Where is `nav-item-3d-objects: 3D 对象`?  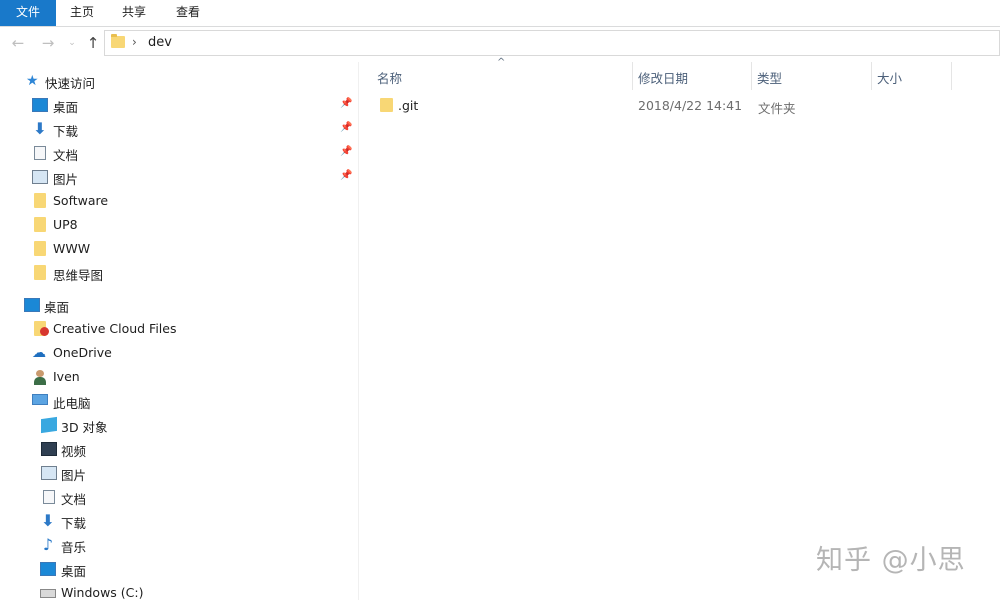
nav-item-3d-objects: 3D 对象 is located at coordinates (179, 425).